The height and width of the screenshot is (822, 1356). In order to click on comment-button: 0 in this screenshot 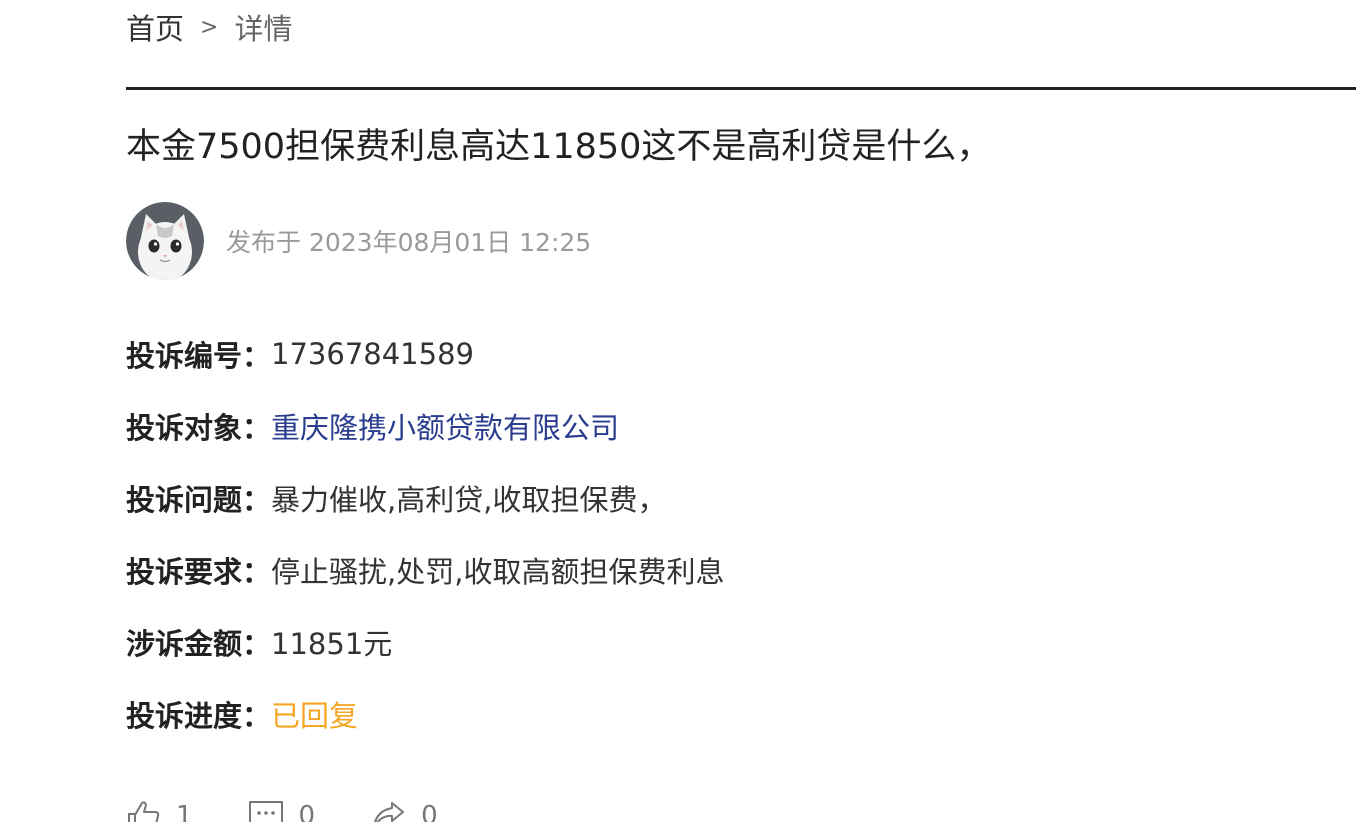, I will do `click(281, 810)`.